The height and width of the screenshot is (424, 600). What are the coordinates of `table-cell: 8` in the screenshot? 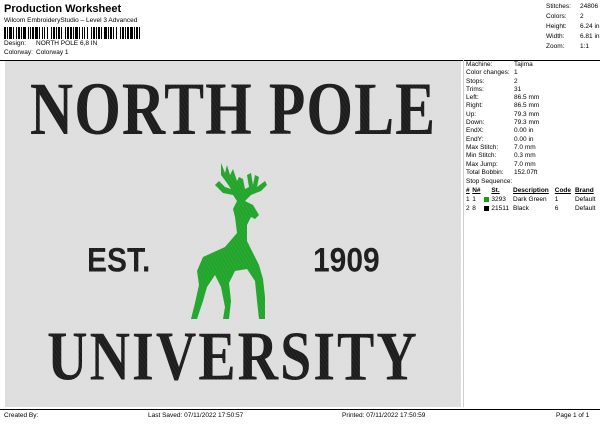 It's located at (474, 209).